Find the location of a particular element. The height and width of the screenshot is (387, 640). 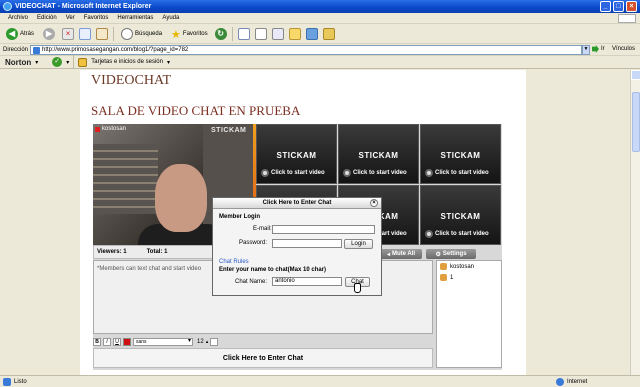

email-field is located at coordinates (323, 229).